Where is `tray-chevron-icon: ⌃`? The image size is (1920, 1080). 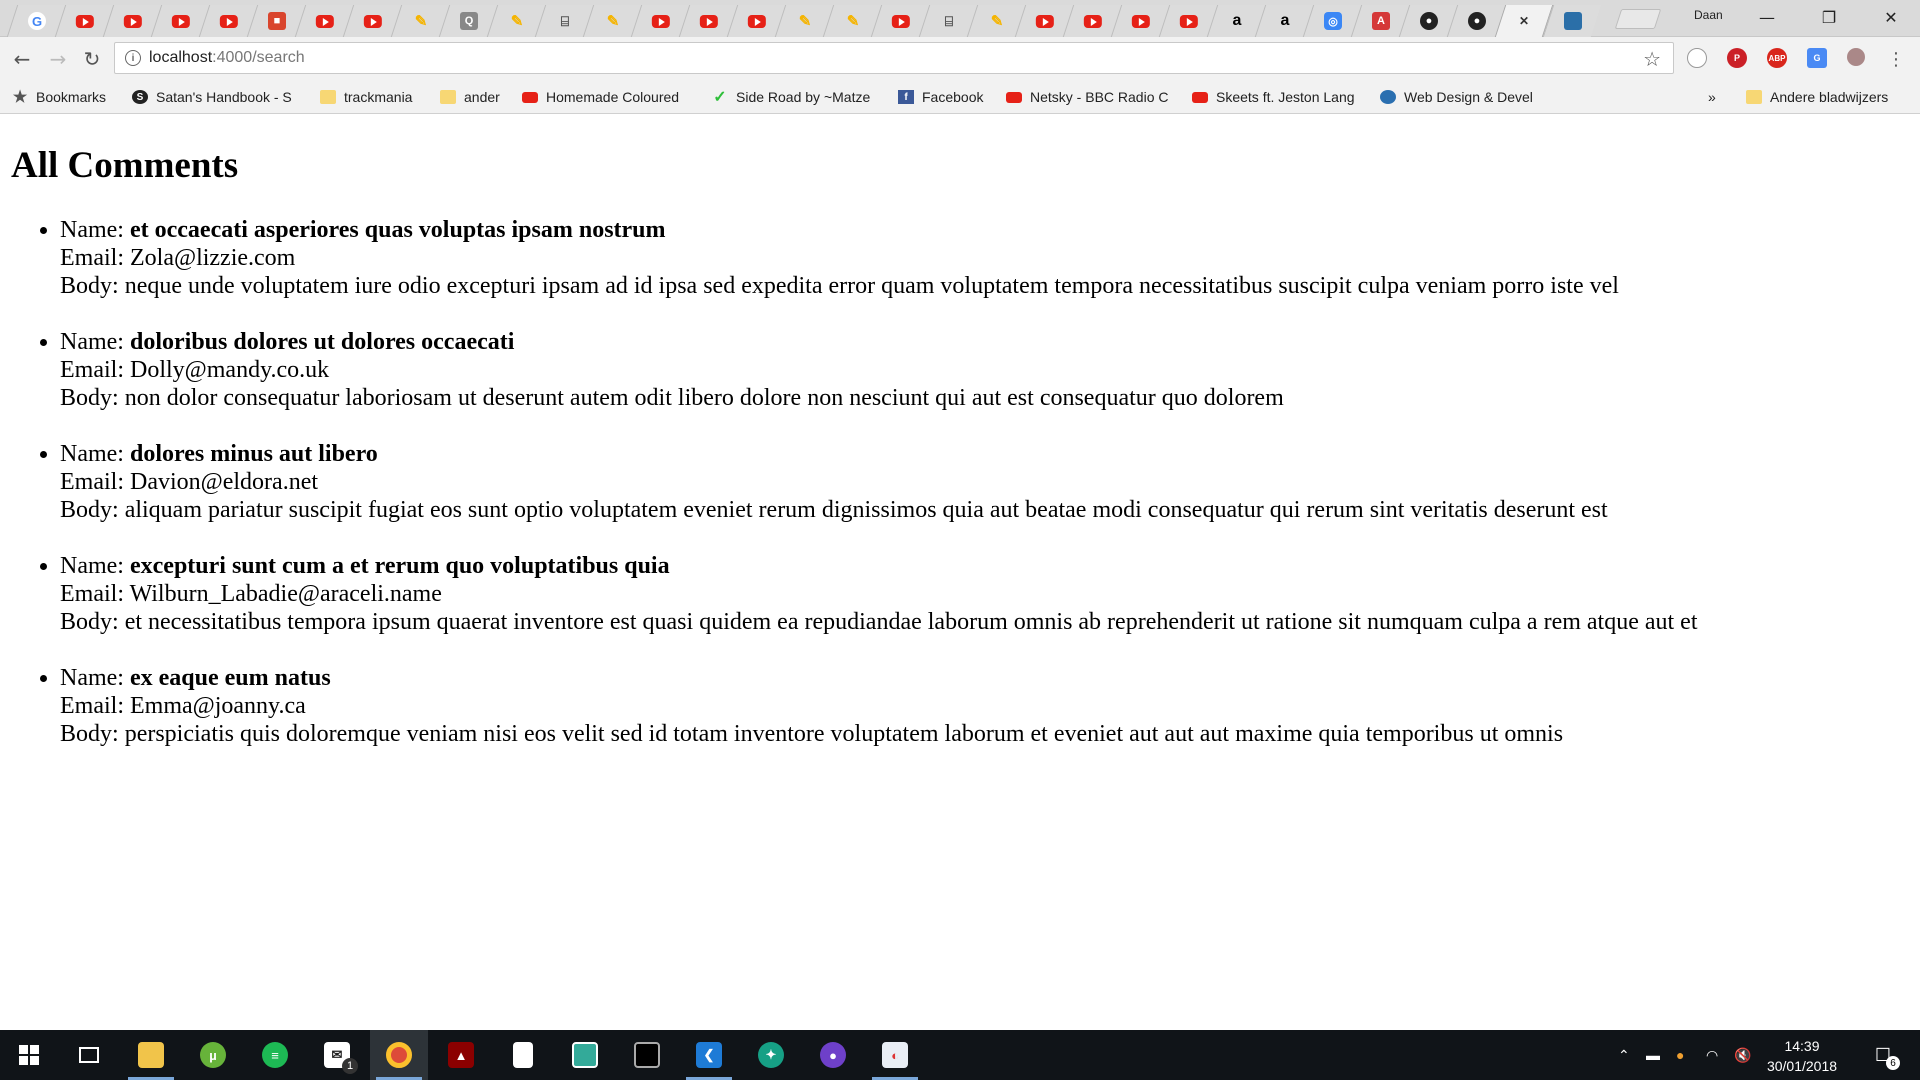 tray-chevron-icon: ⌃ is located at coordinates (1624, 1055).